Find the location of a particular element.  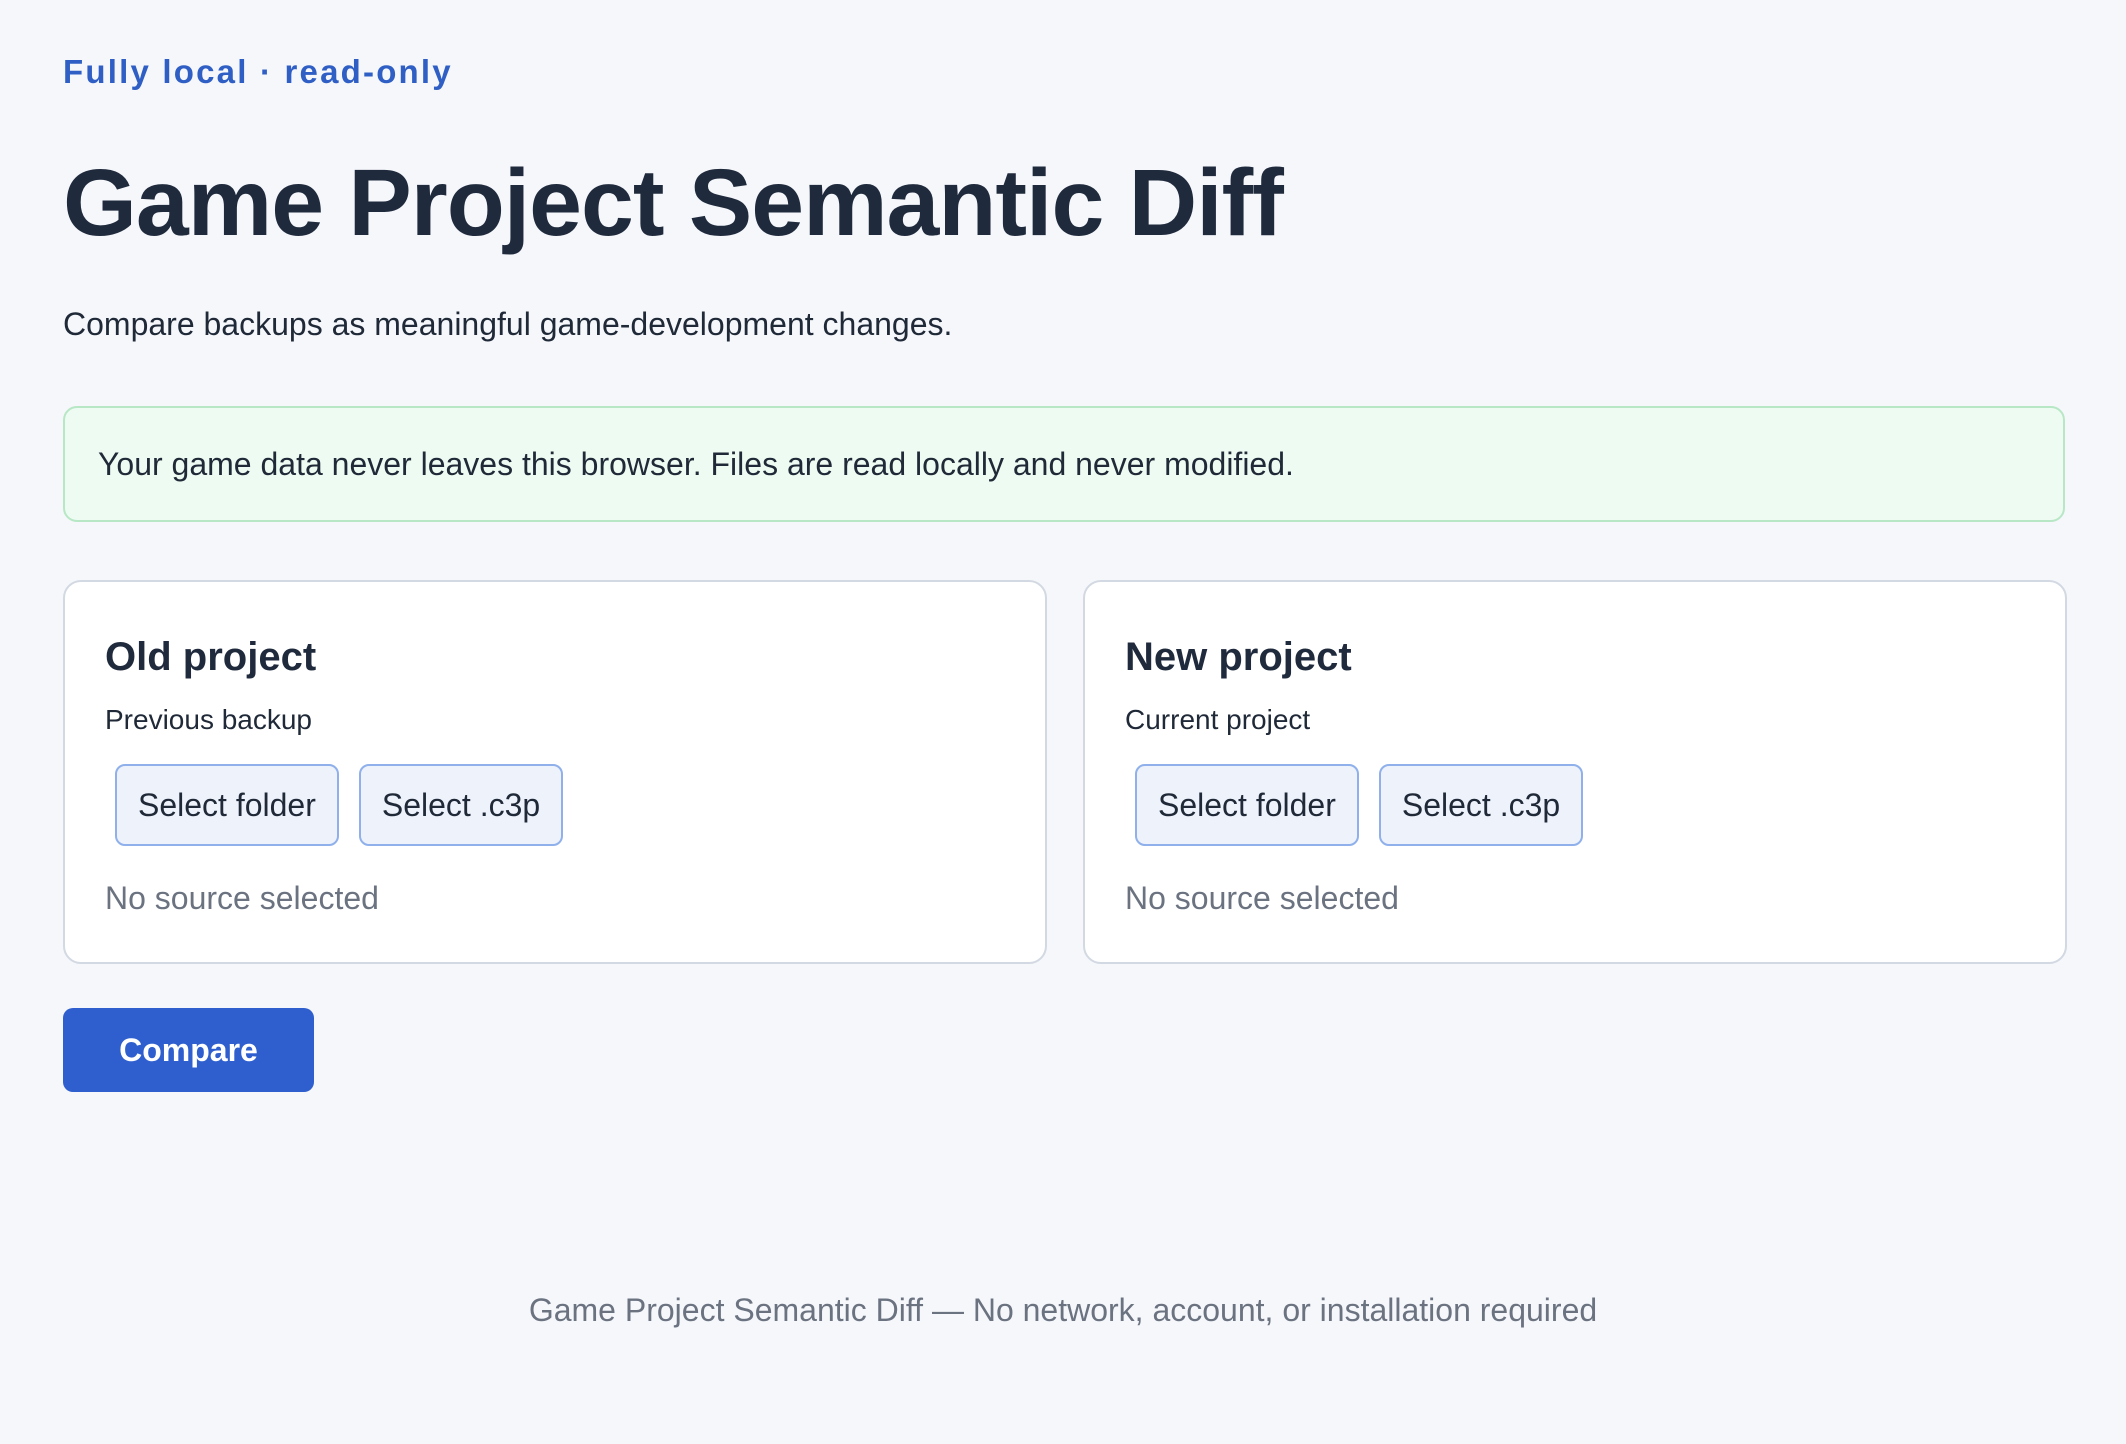

compare-button: Compare is located at coordinates (188, 1050).